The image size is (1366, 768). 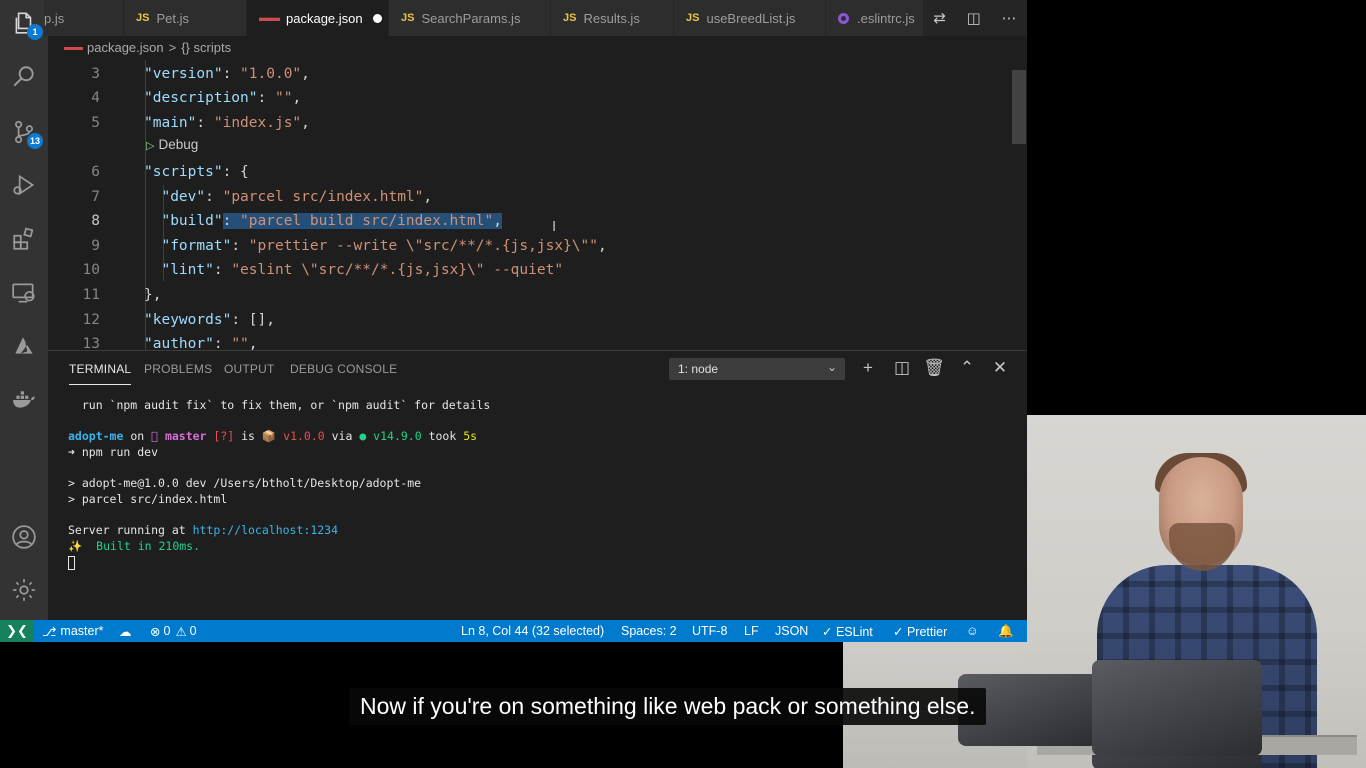 What do you see at coordinates (791, 631) in the screenshot?
I see `language-mode: JSON` at bounding box center [791, 631].